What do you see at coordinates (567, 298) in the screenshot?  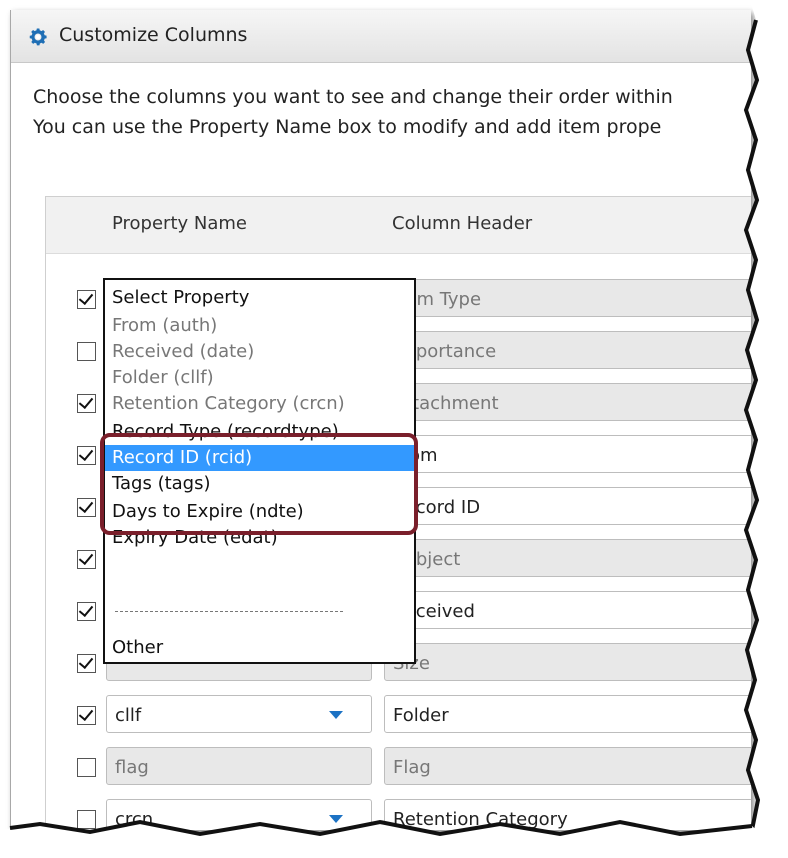 I see `column-header-input: Item Type` at bounding box center [567, 298].